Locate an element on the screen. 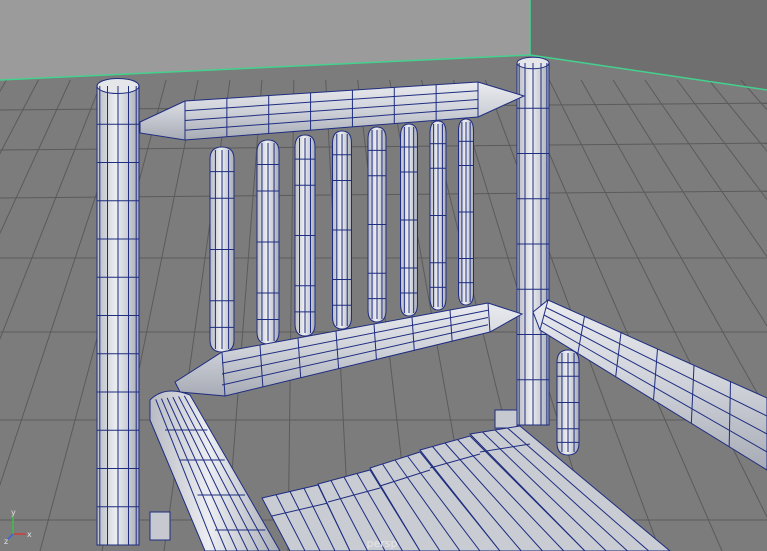  right-back-post is located at coordinates (533, 241).